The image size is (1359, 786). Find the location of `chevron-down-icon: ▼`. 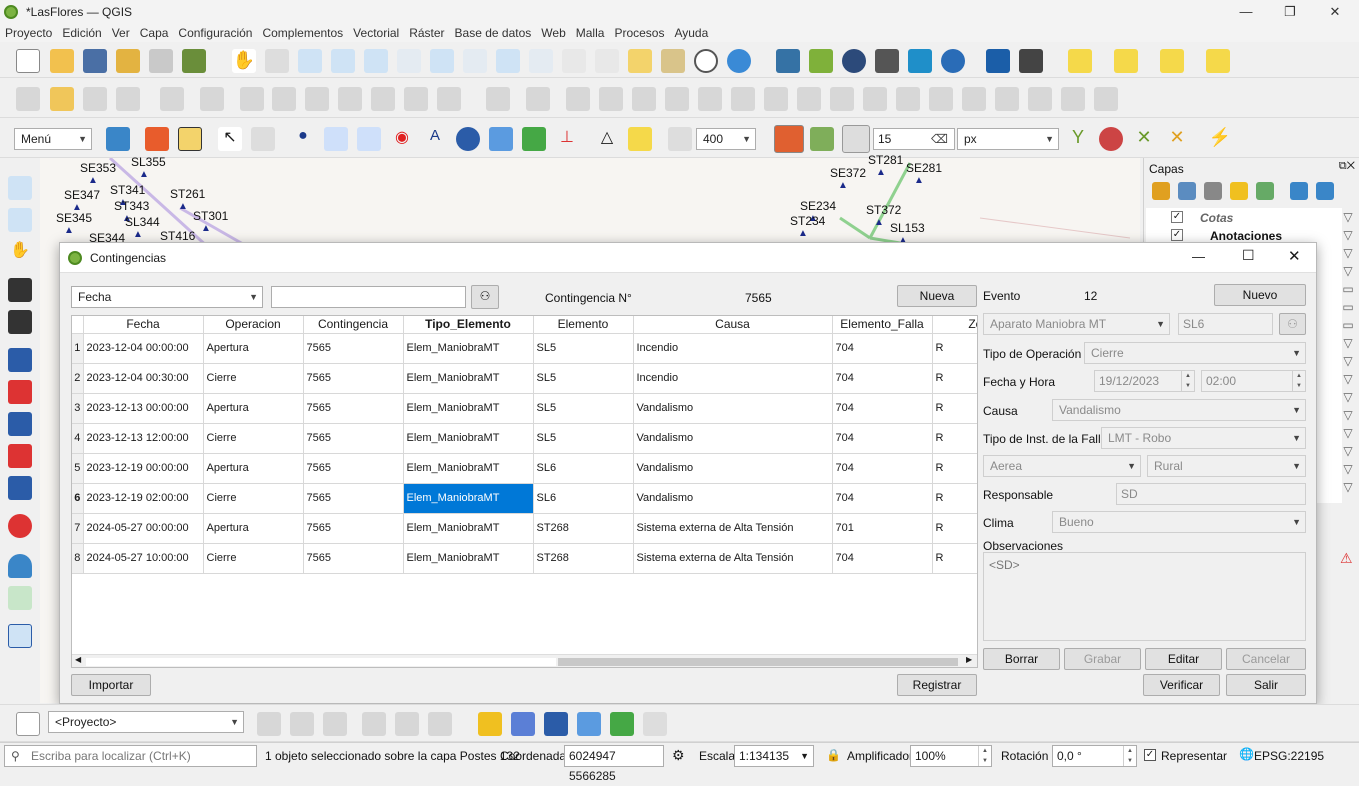

chevron-down-icon: ▼ is located at coordinates (804, 756).